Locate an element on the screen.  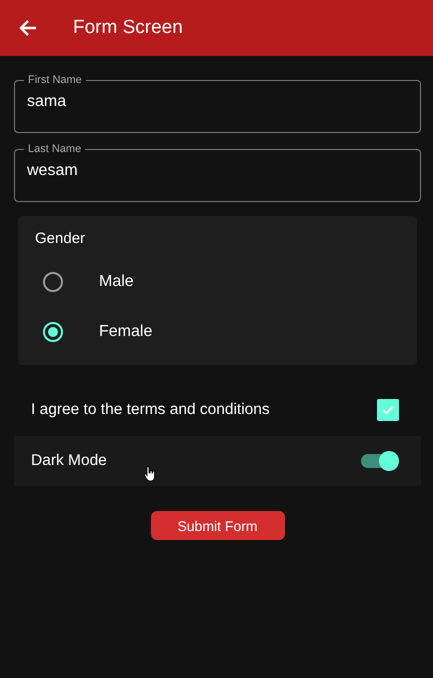
text-field: Last Name wesam is located at coordinates (217, 172).